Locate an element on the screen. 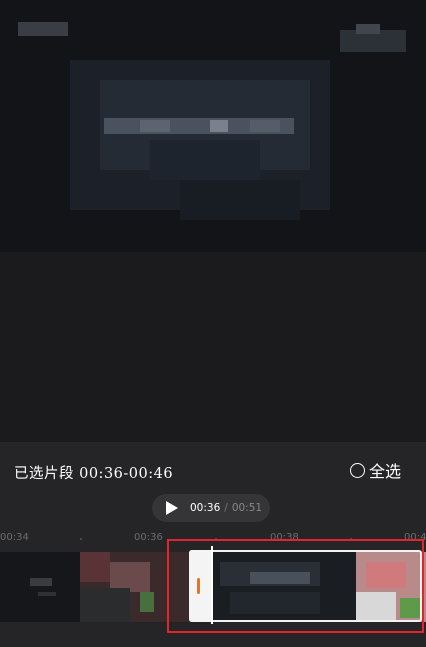 This screenshot has width=426, height=647. ruler-tick: 00:38 is located at coordinates (284, 537).